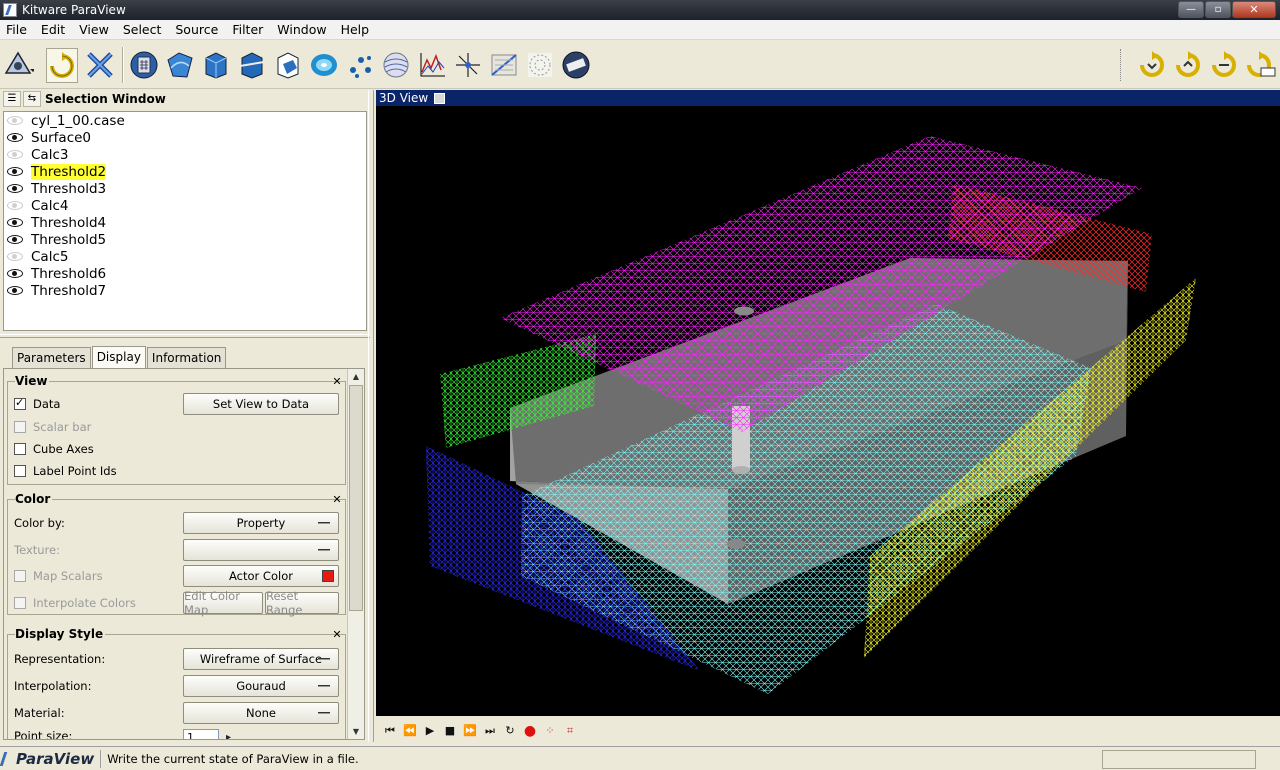 This screenshot has width=1280, height=770. What do you see at coordinates (261, 659) in the screenshot?
I see `representation-dropdown: Wireframe of Surface` at bounding box center [261, 659].